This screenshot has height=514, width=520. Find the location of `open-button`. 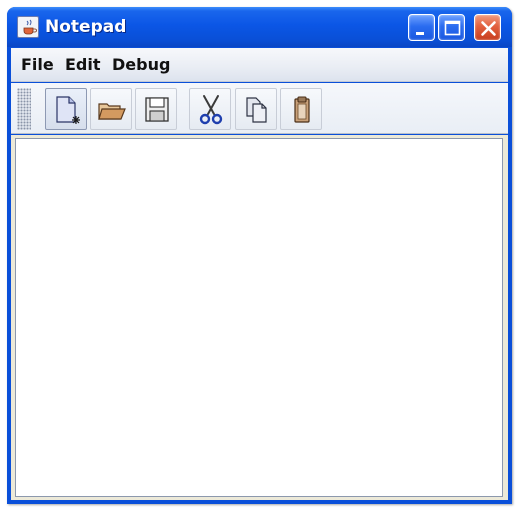

open-button is located at coordinates (111, 109).